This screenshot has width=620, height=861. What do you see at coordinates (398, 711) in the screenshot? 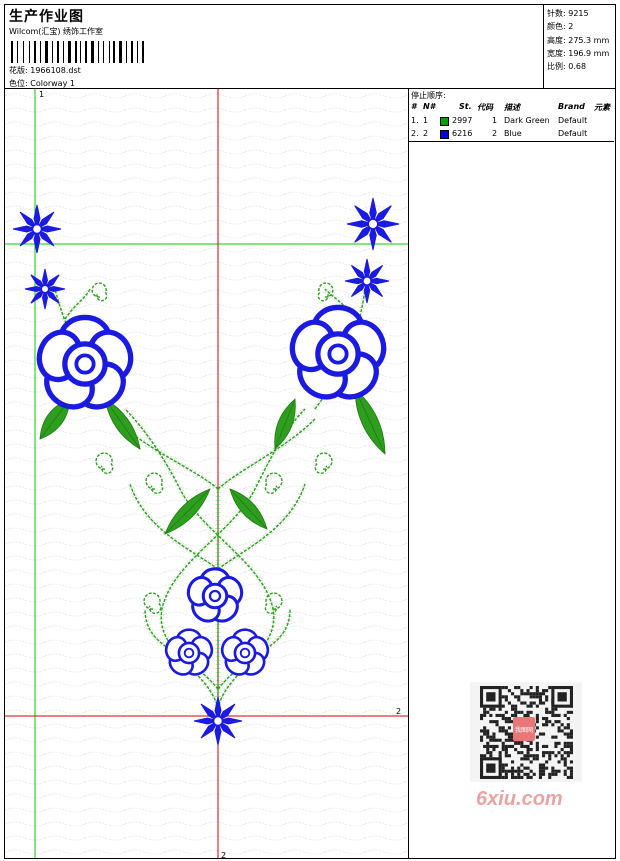
I see `marker-2-right: 2` at bounding box center [398, 711].